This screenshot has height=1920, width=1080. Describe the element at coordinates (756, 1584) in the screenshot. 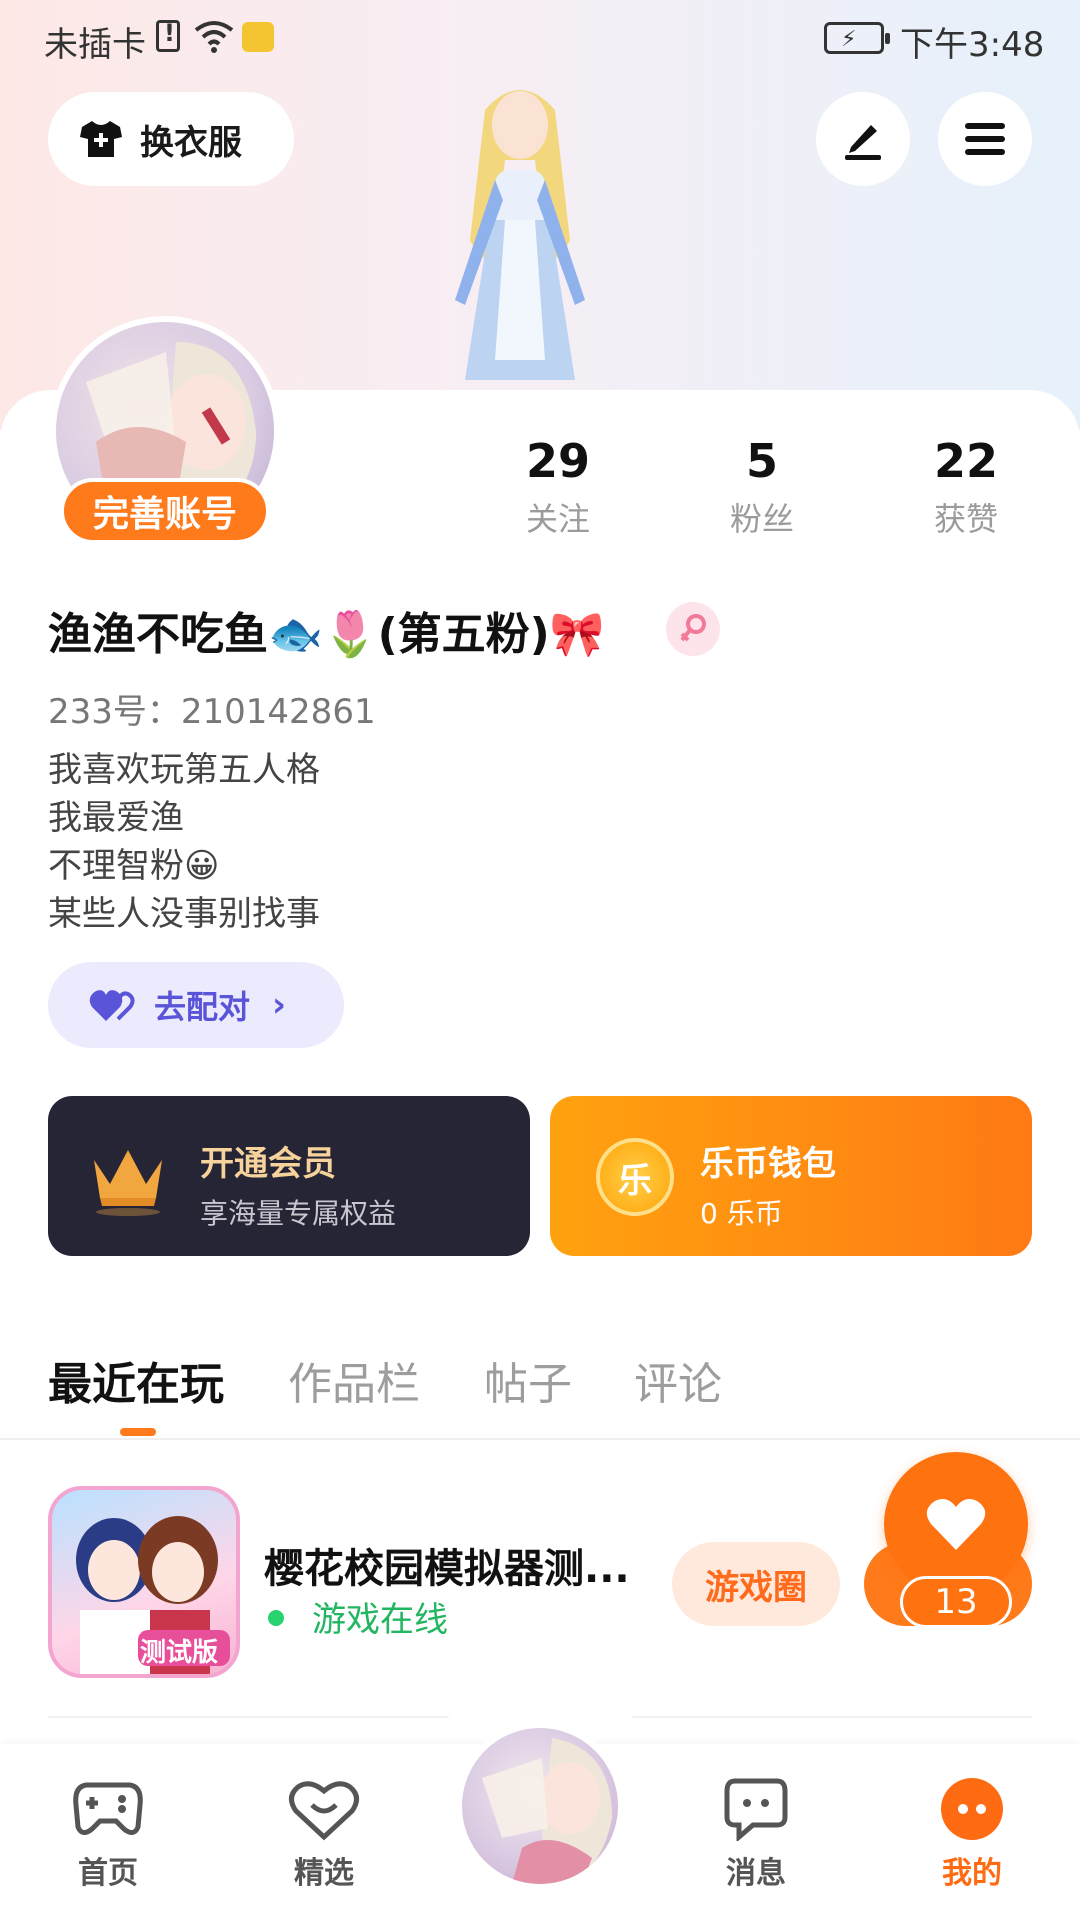

I see `game-circle-button: 游戏圈` at that location.